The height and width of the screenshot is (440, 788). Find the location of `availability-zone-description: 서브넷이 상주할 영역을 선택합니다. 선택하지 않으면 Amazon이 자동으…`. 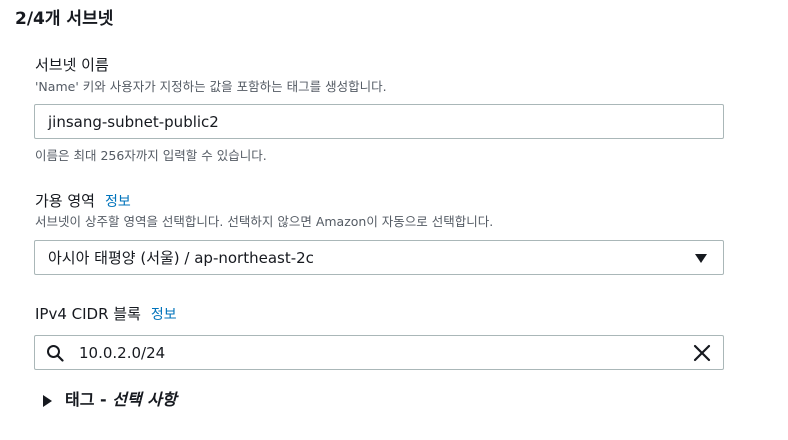

availability-zone-description: 서브넷이 상주할 영역을 선택합니다. 선택하지 않으면 Amazon이 자동으… is located at coordinates (264, 221).